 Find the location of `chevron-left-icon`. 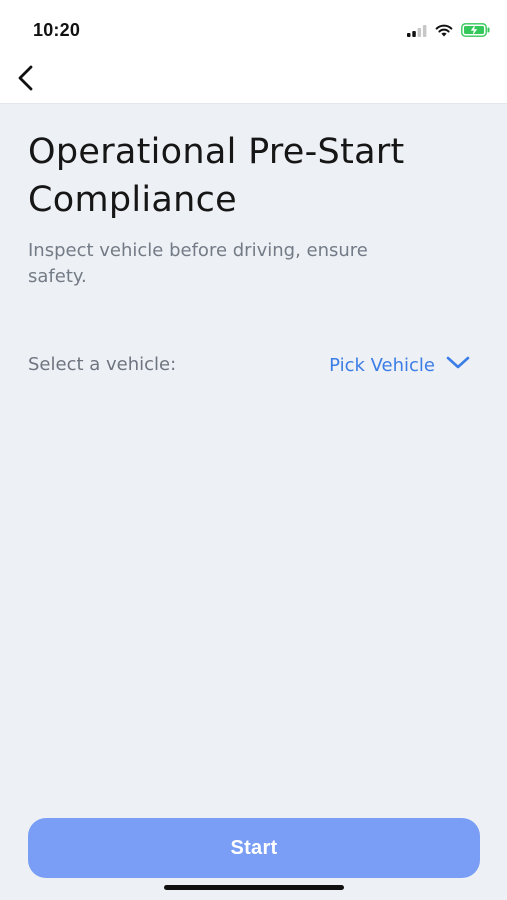

chevron-left-icon is located at coordinates (26, 80).